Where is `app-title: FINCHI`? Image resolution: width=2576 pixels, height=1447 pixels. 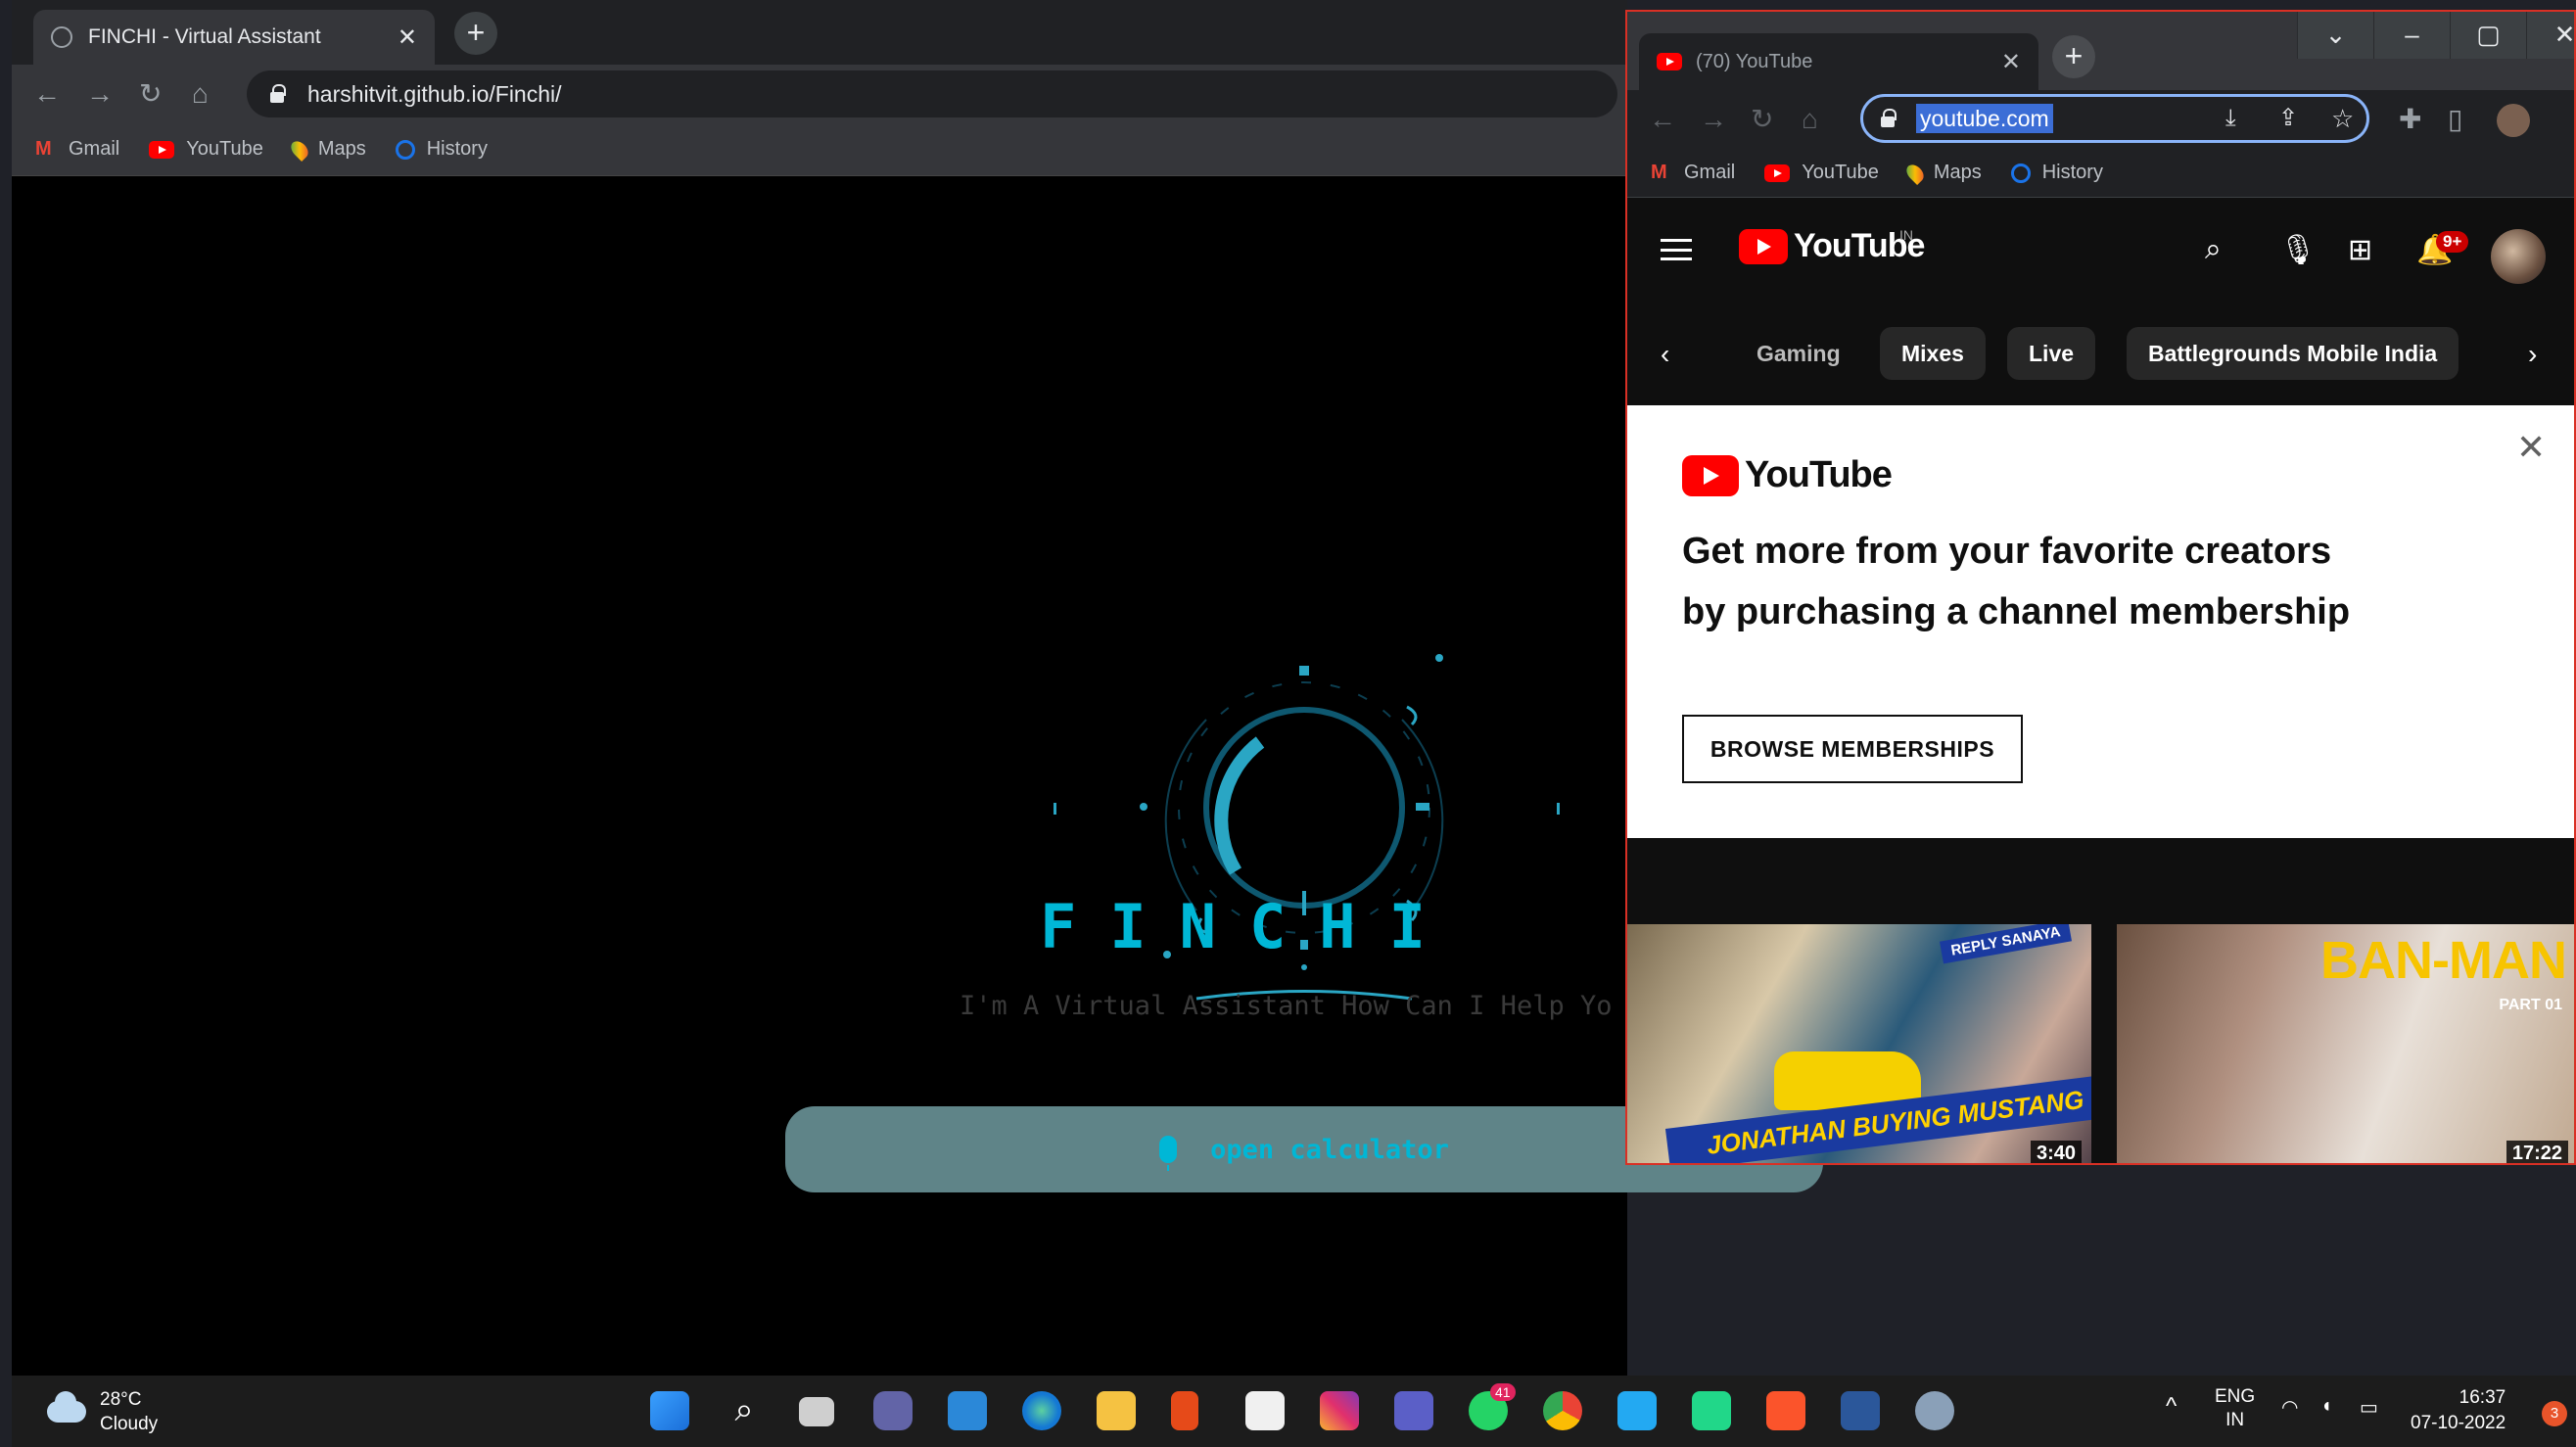
app-title: FINCHI is located at coordinates (1249, 927).